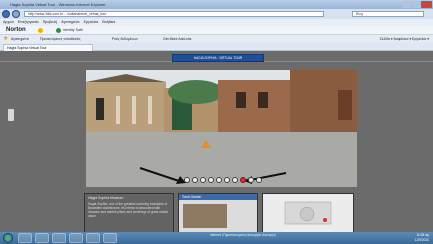 The height and width of the screenshot is (244, 433). I want to click on tour-title-bar: HAGIA SOPHIA · VIRTUAL TOUR, so click(218, 58).